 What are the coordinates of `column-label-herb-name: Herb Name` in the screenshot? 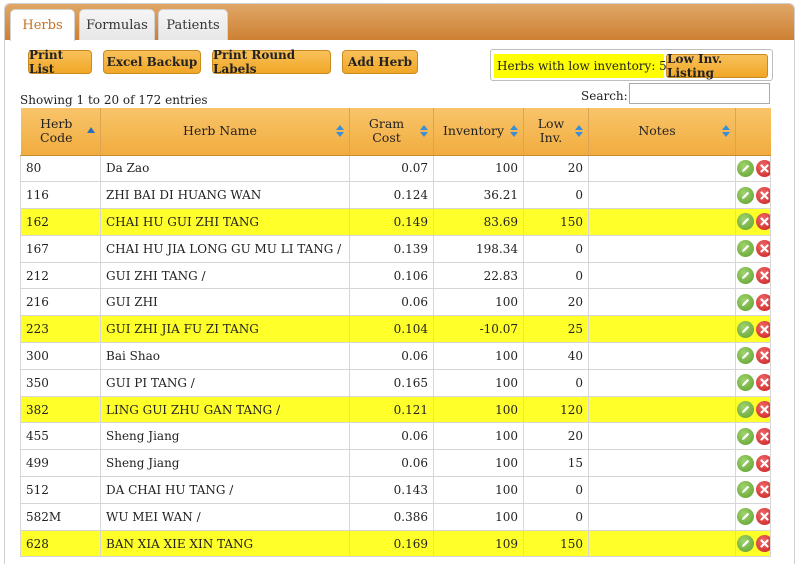 It's located at (220, 131).